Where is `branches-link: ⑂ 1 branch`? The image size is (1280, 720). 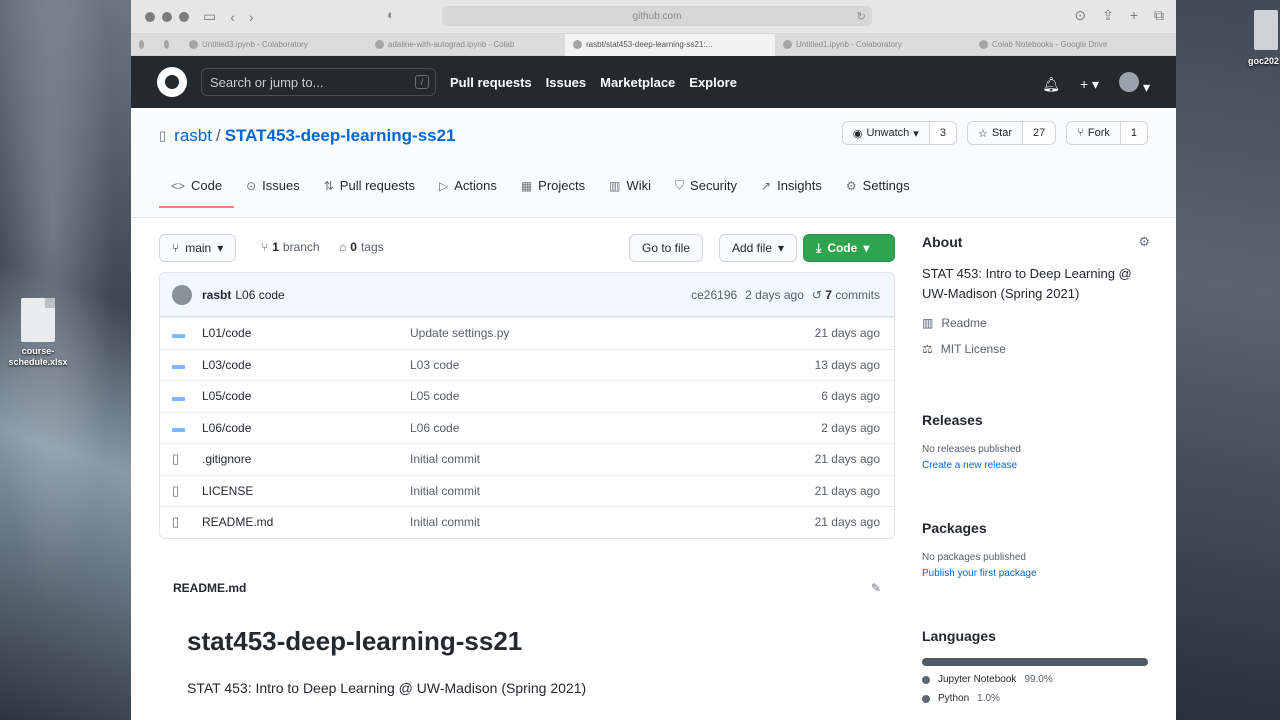
branches-link: ⑂ 1 branch is located at coordinates (290, 247).